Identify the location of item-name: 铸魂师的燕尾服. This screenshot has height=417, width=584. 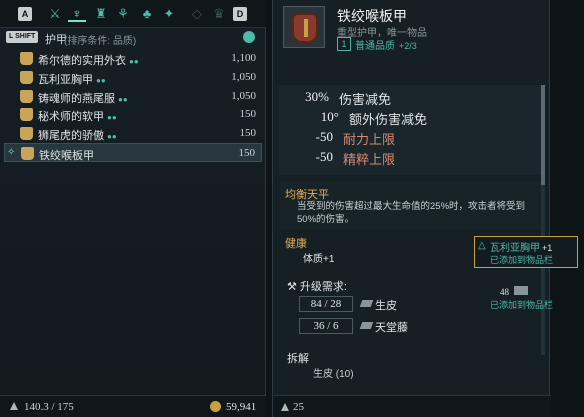
(76, 98).